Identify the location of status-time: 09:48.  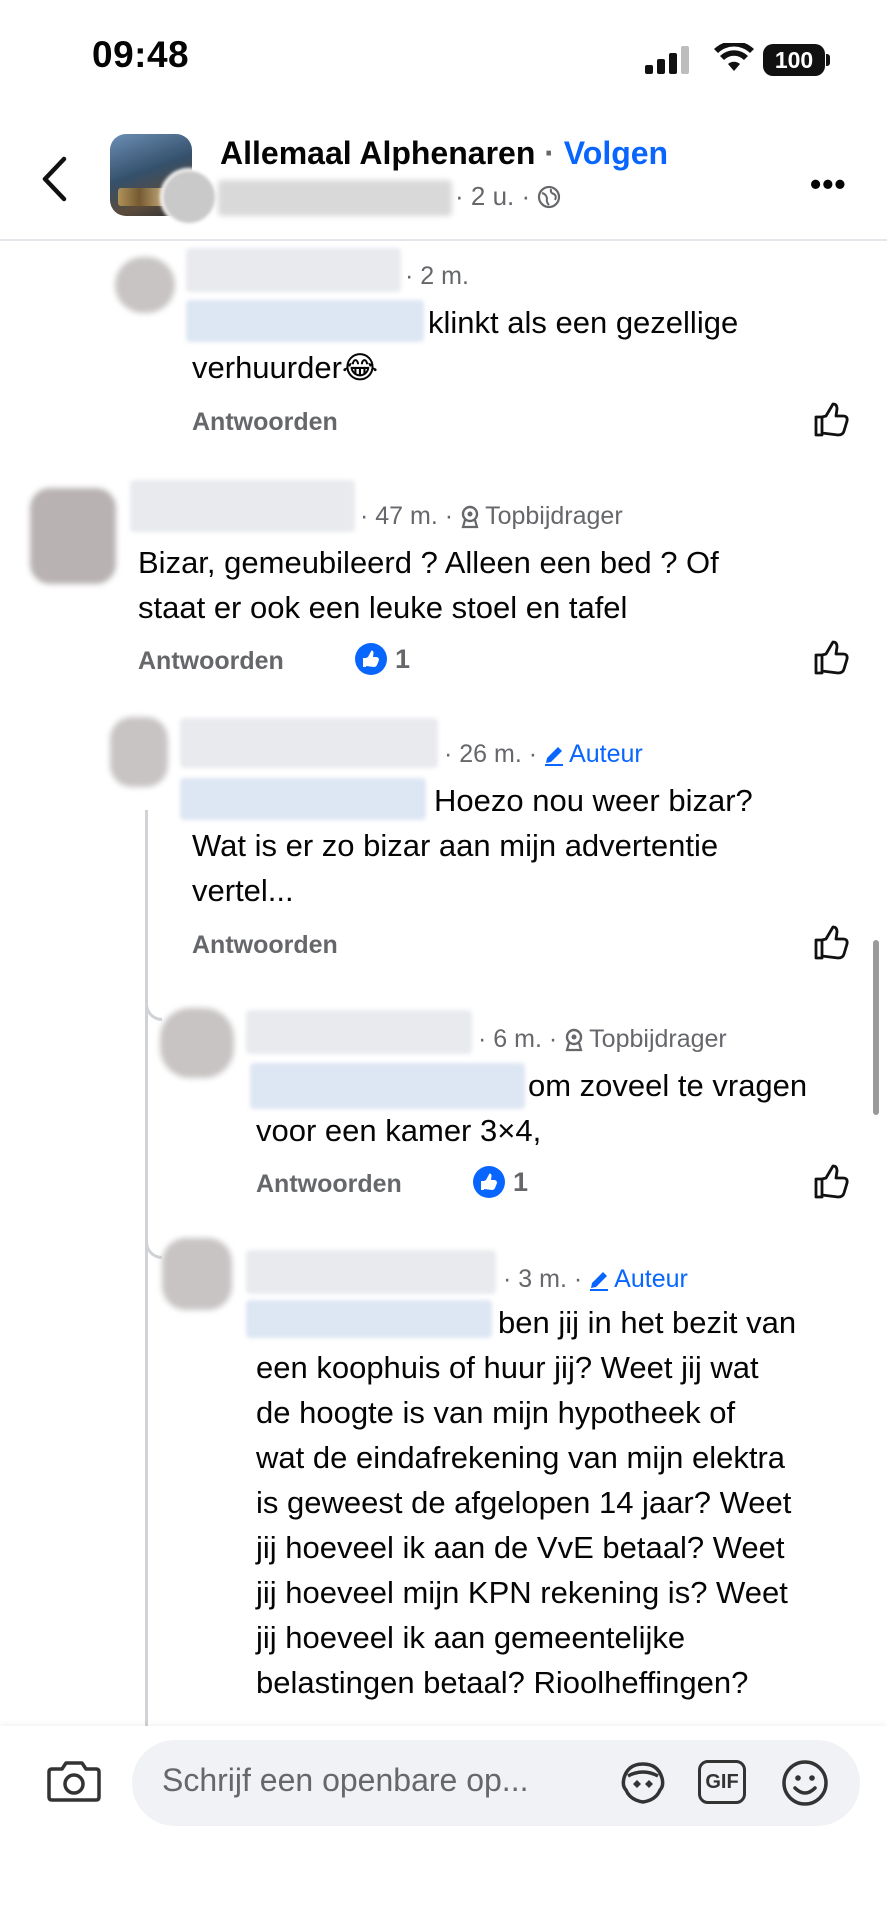
(141, 54).